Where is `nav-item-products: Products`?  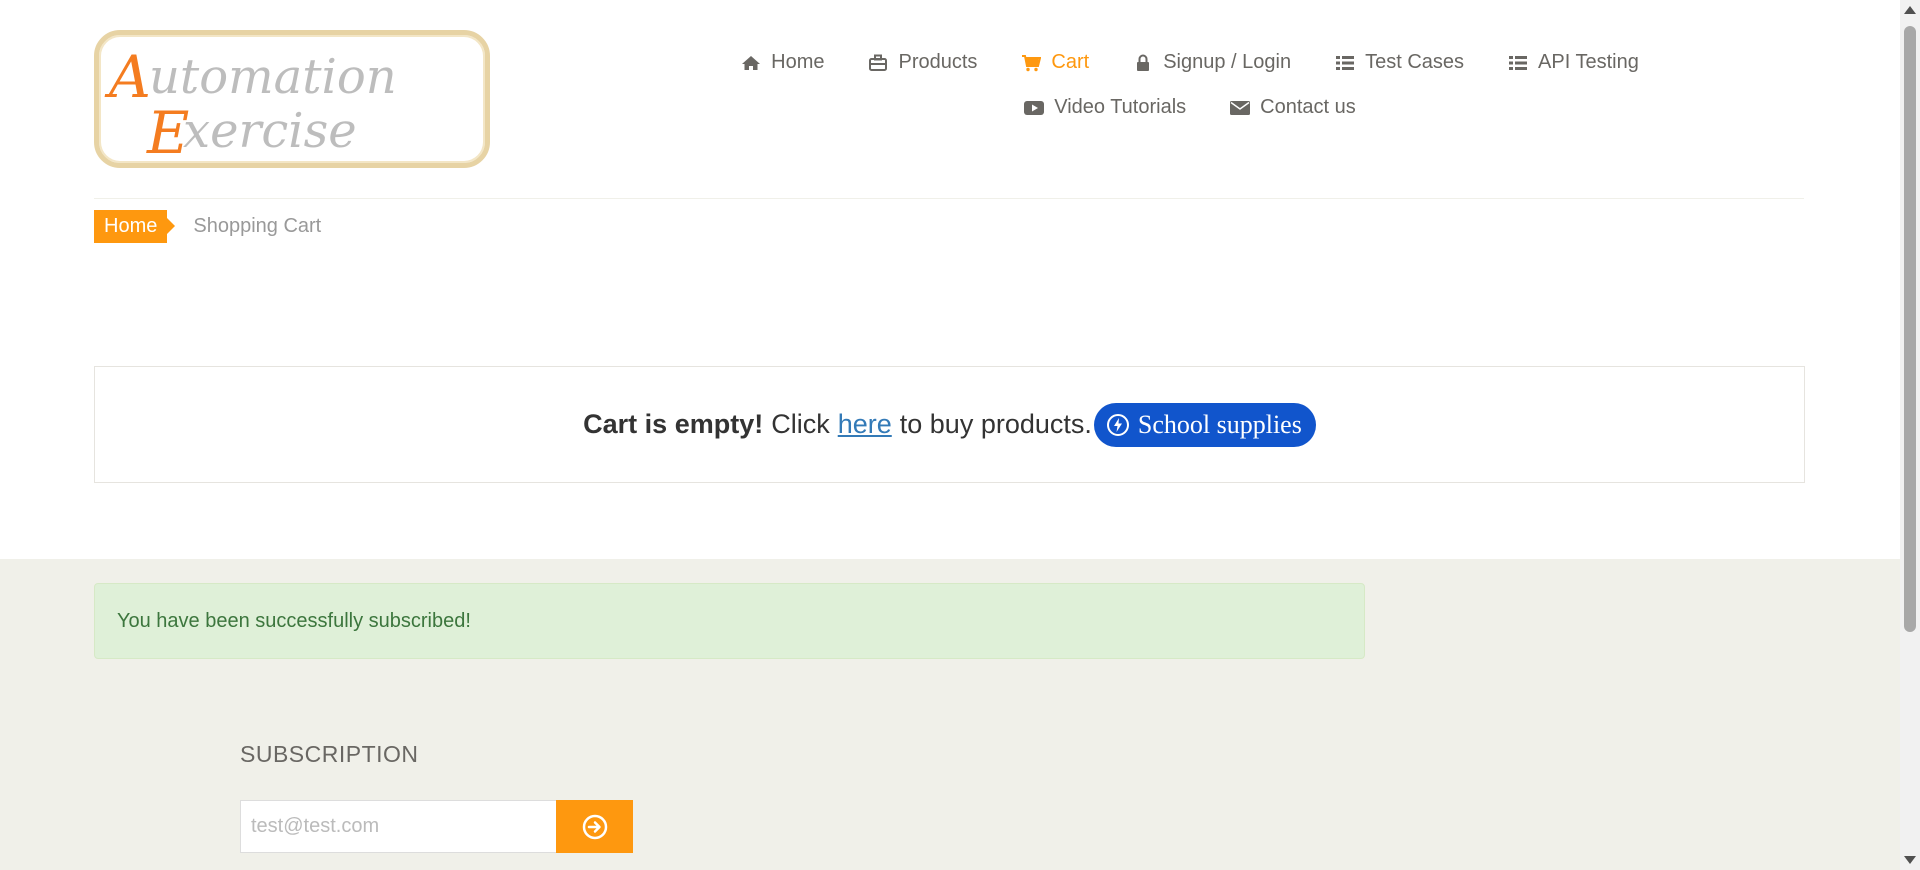 nav-item-products: Products is located at coordinates (922, 62).